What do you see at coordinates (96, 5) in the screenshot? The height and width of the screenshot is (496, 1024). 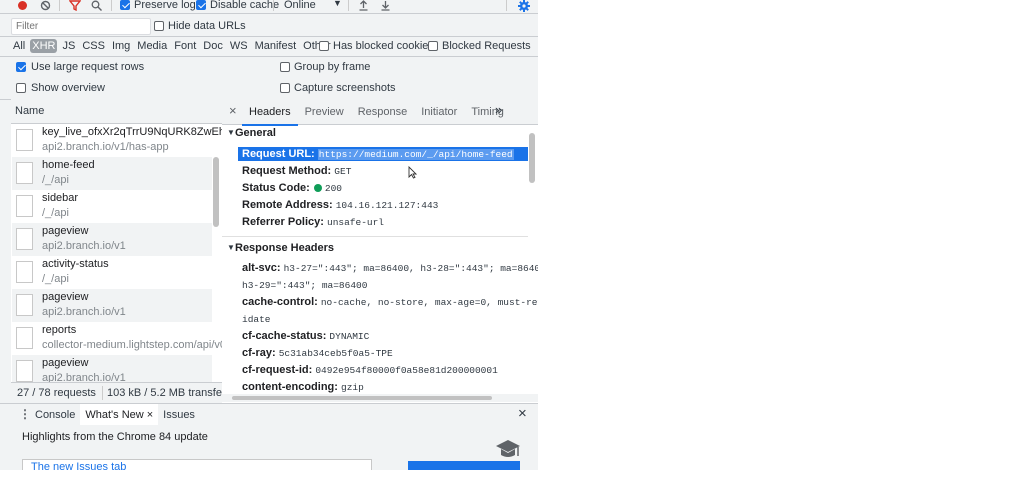 I see `search-icon` at bounding box center [96, 5].